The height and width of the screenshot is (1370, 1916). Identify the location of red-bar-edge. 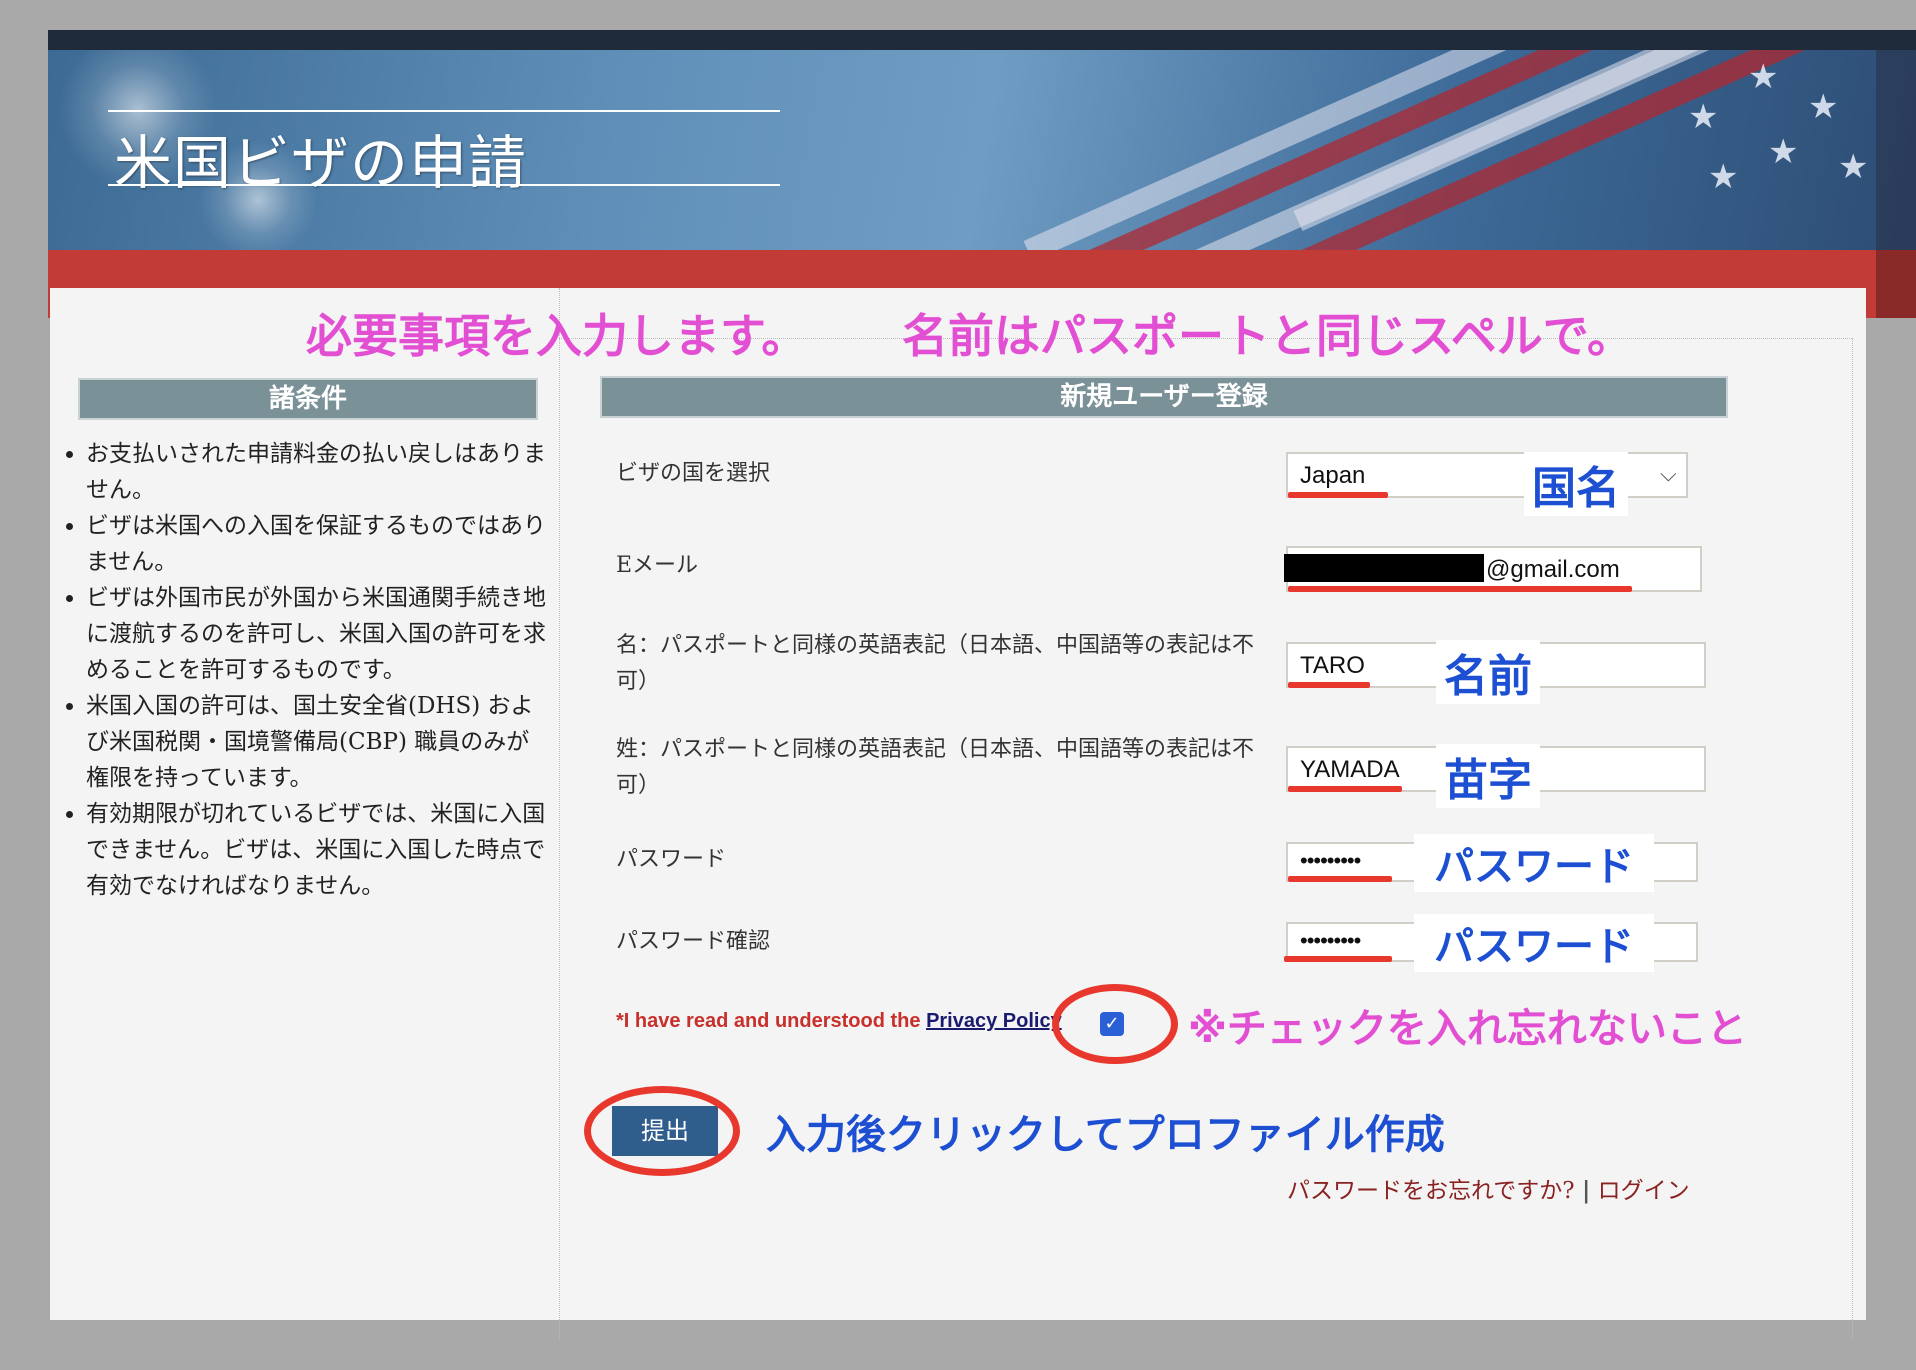
(1896, 284).